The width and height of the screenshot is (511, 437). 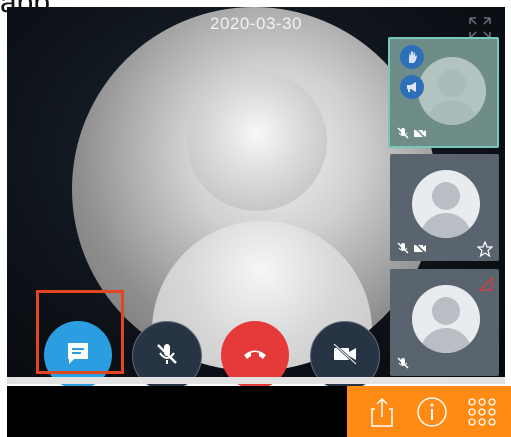 What do you see at coordinates (80, 332) in the screenshot?
I see `chat-button-highlight` at bounding box center [80, 332].